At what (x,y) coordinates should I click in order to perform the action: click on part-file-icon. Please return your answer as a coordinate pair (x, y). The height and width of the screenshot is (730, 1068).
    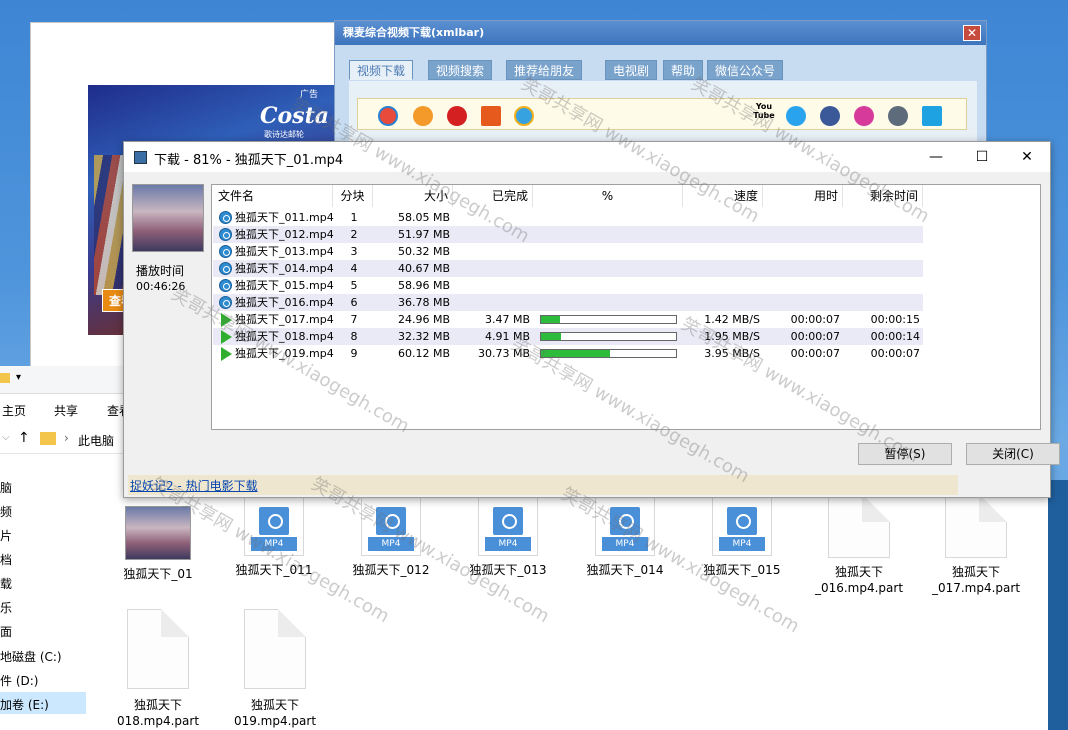
    Looking at the image, I should click on (976, 526).